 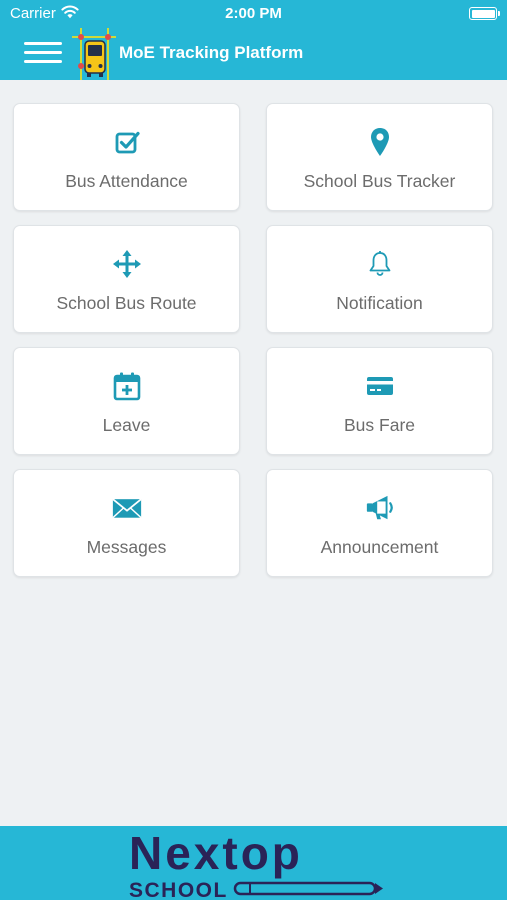 I want to click on school-bus-route-tile: School Bus Route, so click(x=126, y=279).